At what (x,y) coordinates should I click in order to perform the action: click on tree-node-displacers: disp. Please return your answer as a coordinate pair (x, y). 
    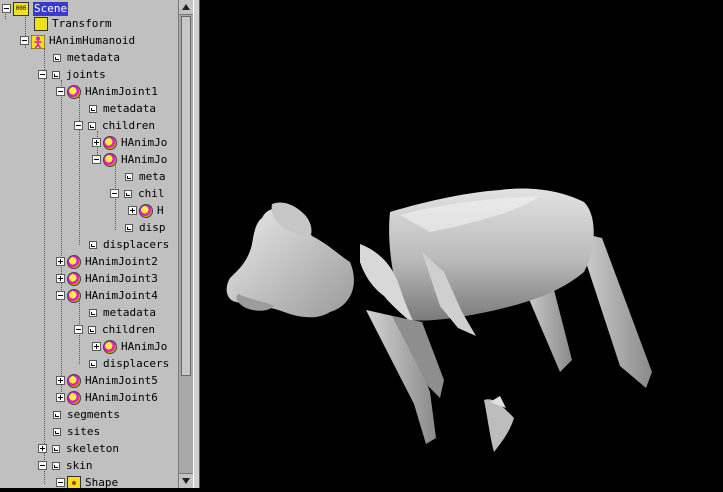
    Looking at the image, I should click on (144, 227).